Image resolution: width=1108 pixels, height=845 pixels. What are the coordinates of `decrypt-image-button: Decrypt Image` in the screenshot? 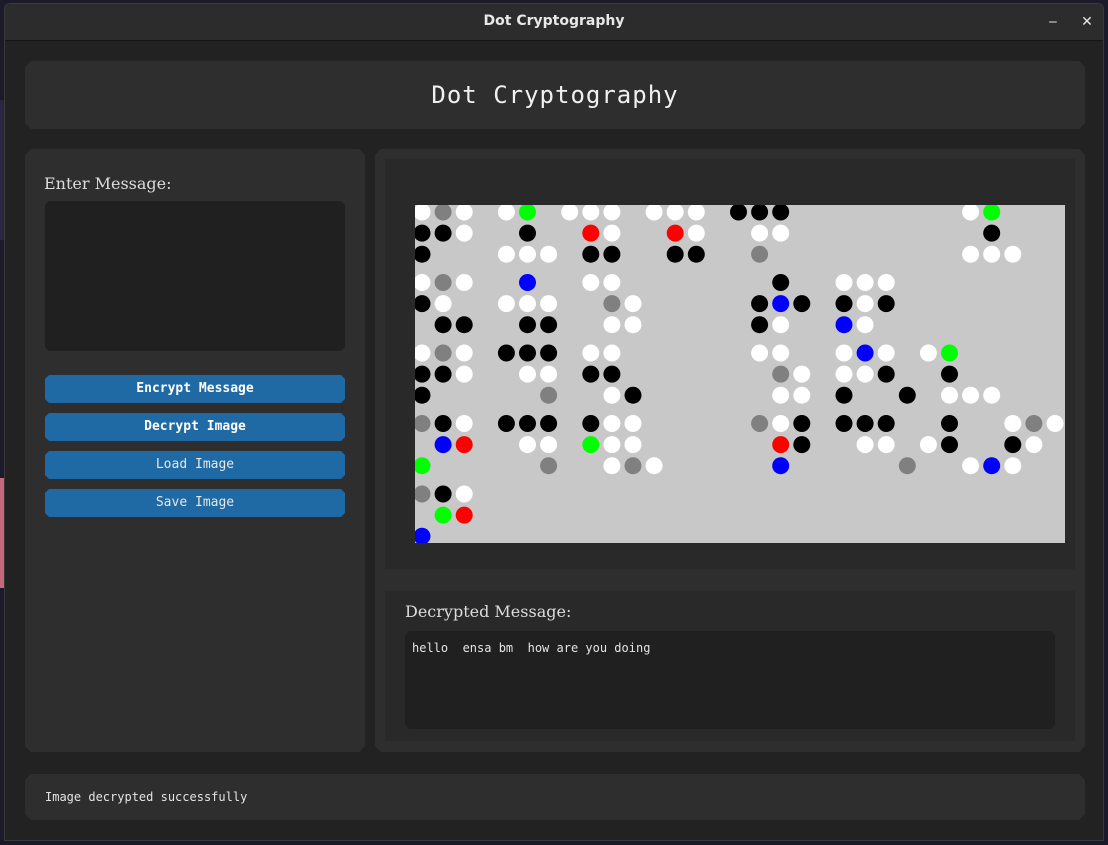 It's located at (195, 427).